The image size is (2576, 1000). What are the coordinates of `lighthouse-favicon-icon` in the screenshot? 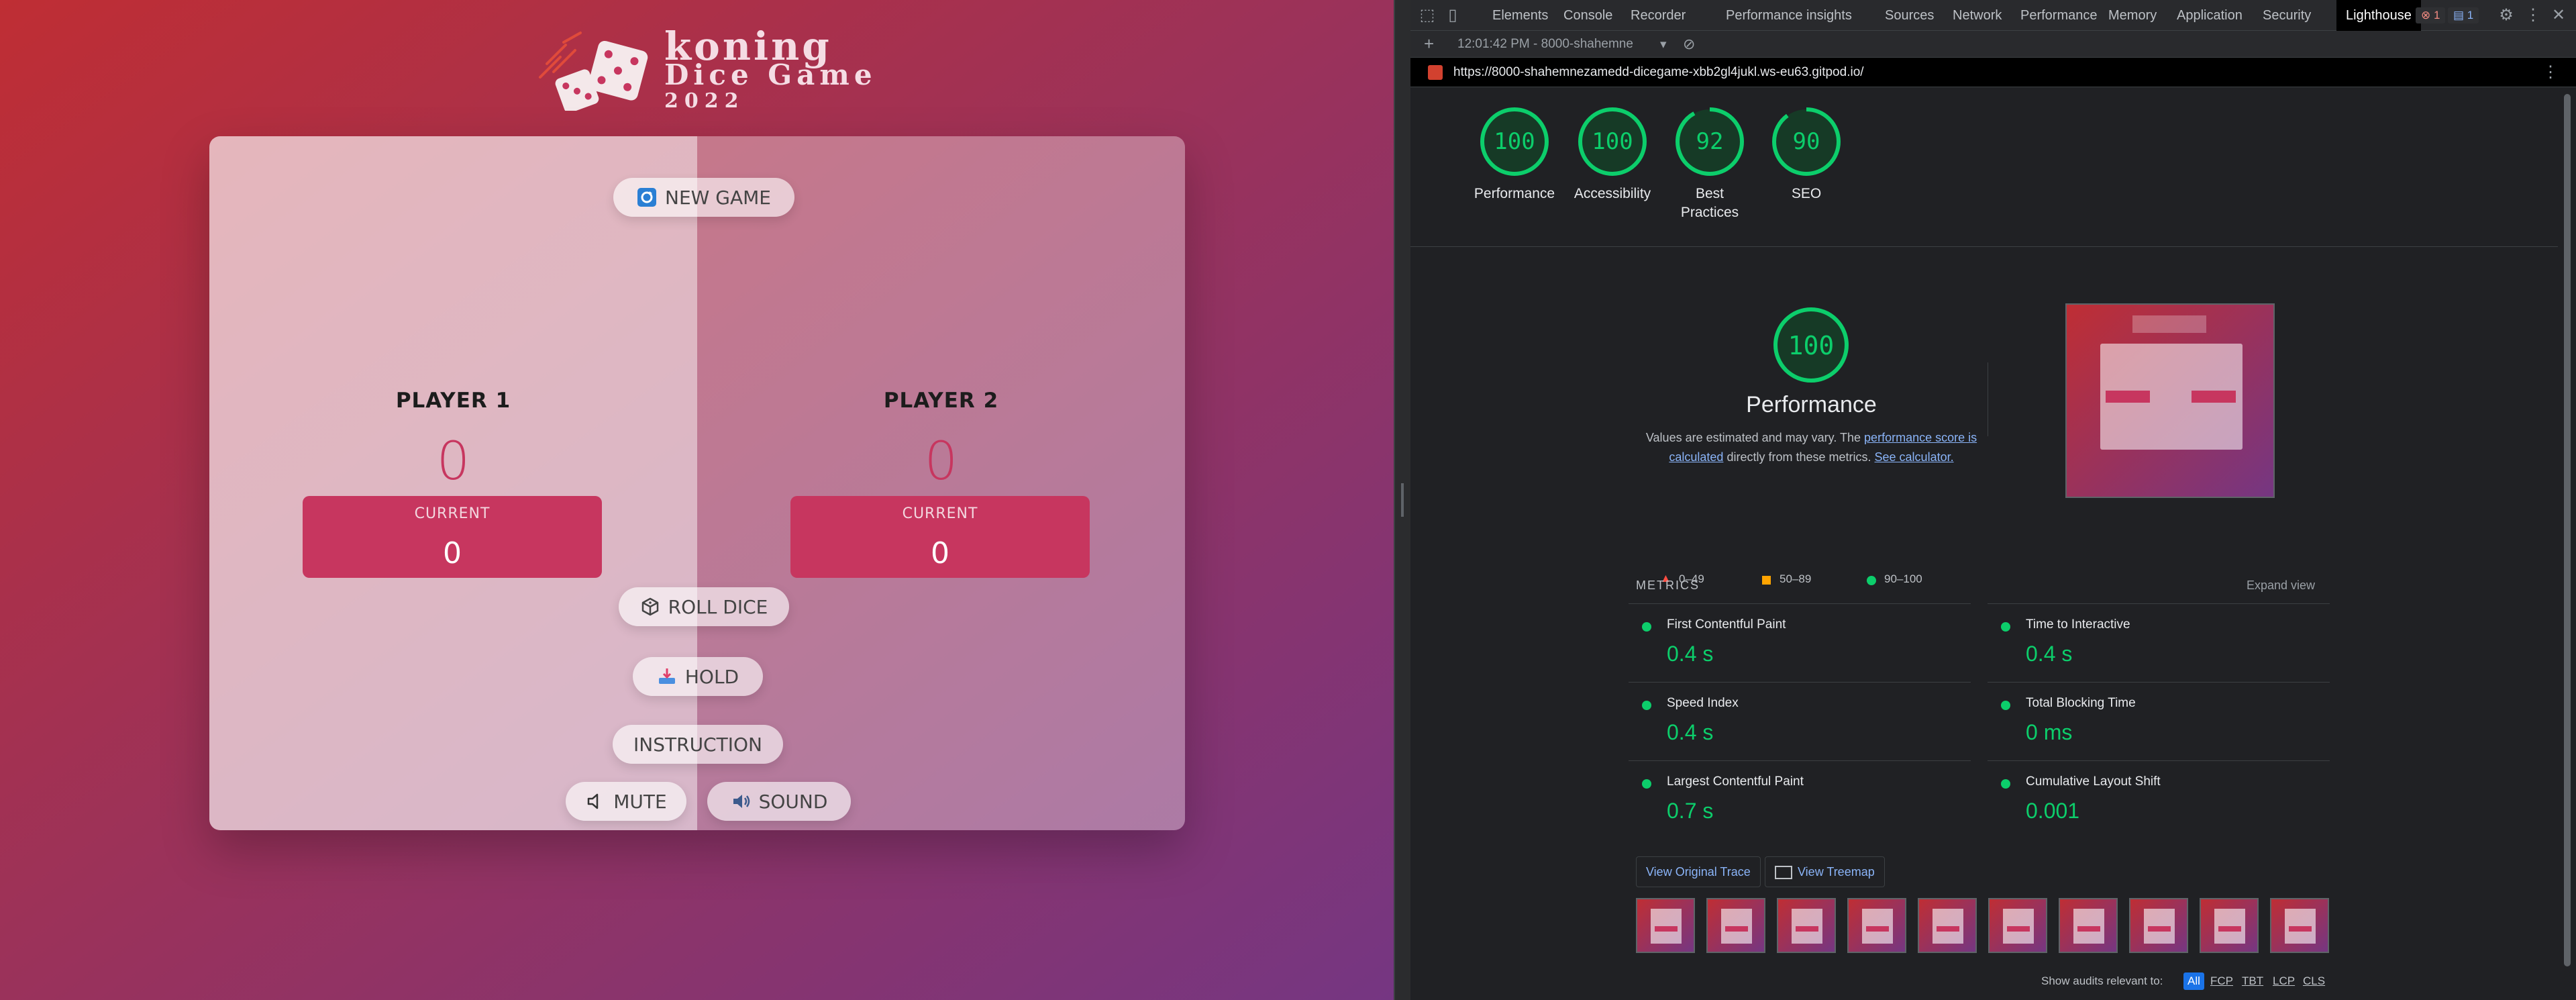 It's located at (1435, 73).